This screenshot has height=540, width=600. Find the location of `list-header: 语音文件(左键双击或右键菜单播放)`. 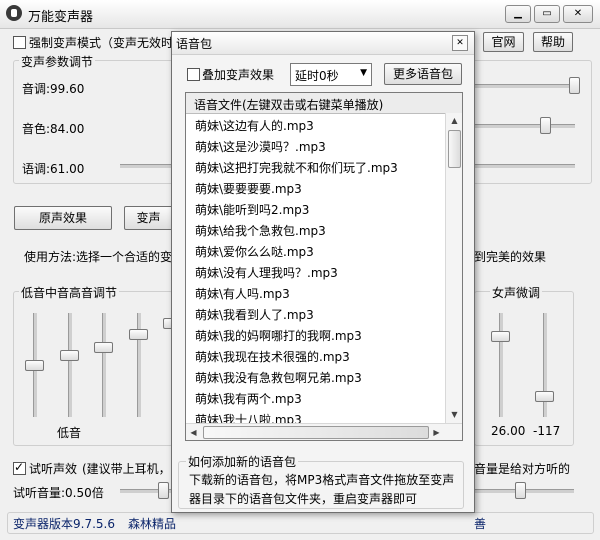

list-header: 语音文件(左键双击或右键菜单播放) is located at coordinates (324, 103).